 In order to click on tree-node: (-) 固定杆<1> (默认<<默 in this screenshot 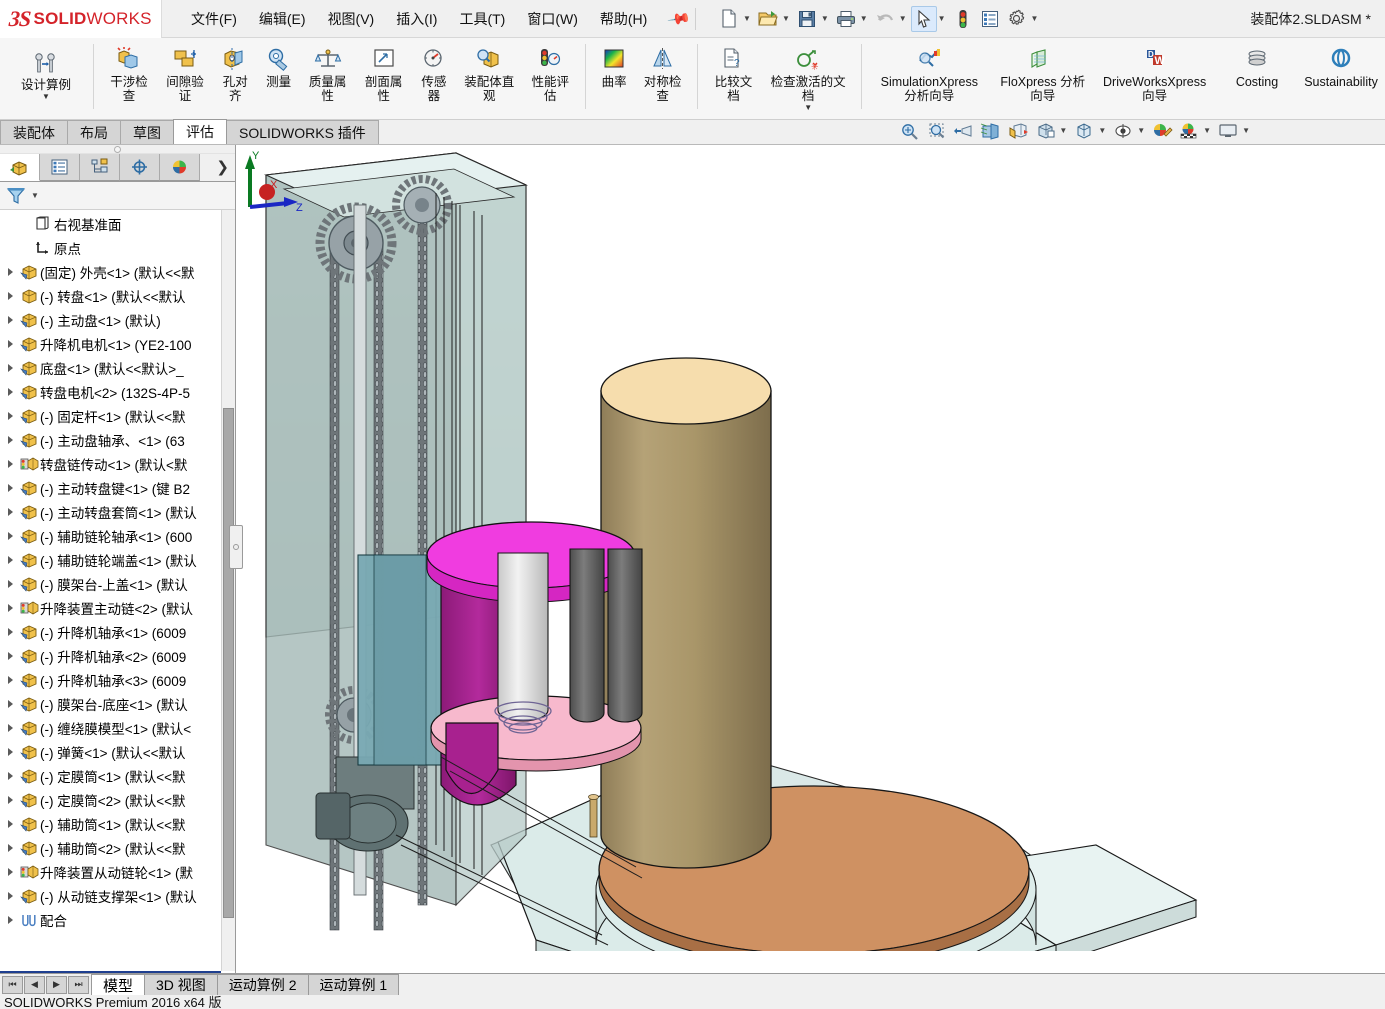, I will do `click(117, 416)`.